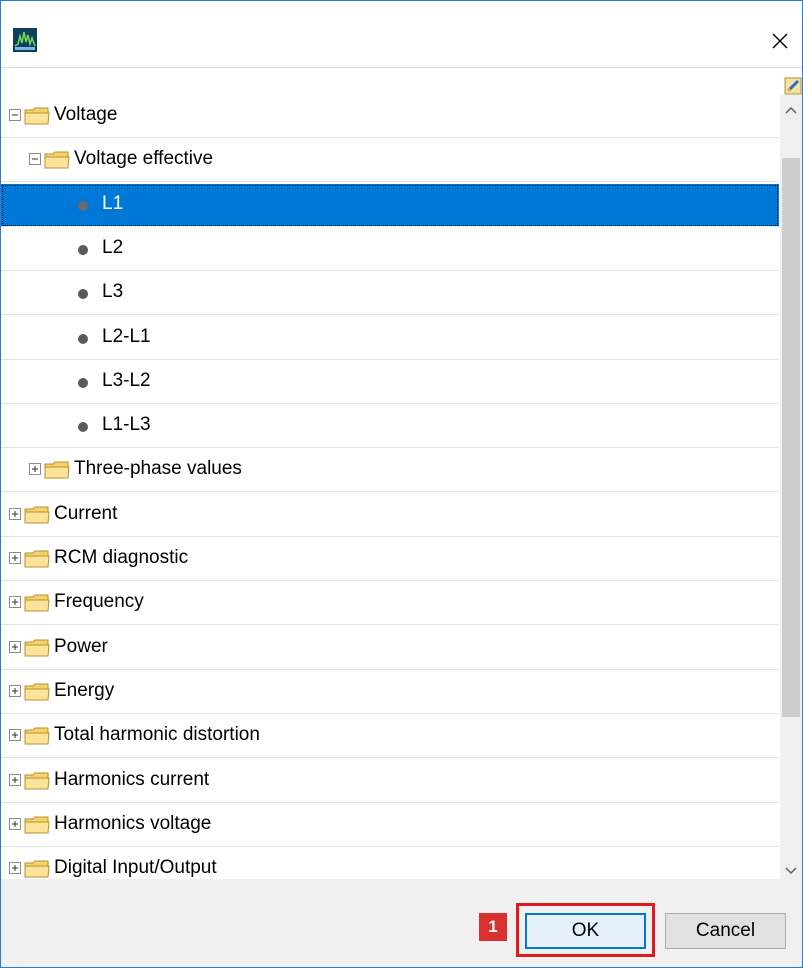 The image size is (803, 968). What do you see at coordinates (791, 437) in the screenshot?
I see `scroll-thumb` at bounding box center [791, 437].